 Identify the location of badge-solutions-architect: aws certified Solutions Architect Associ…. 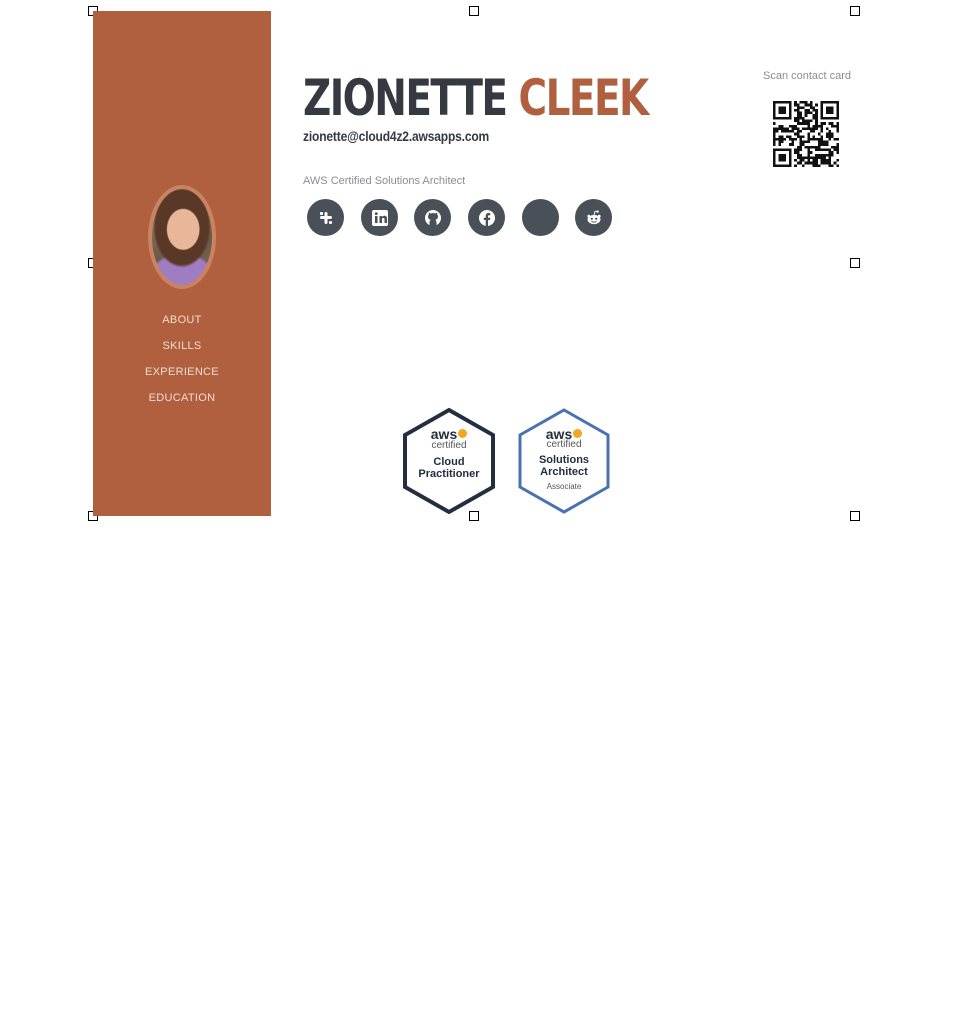
(564, 461).